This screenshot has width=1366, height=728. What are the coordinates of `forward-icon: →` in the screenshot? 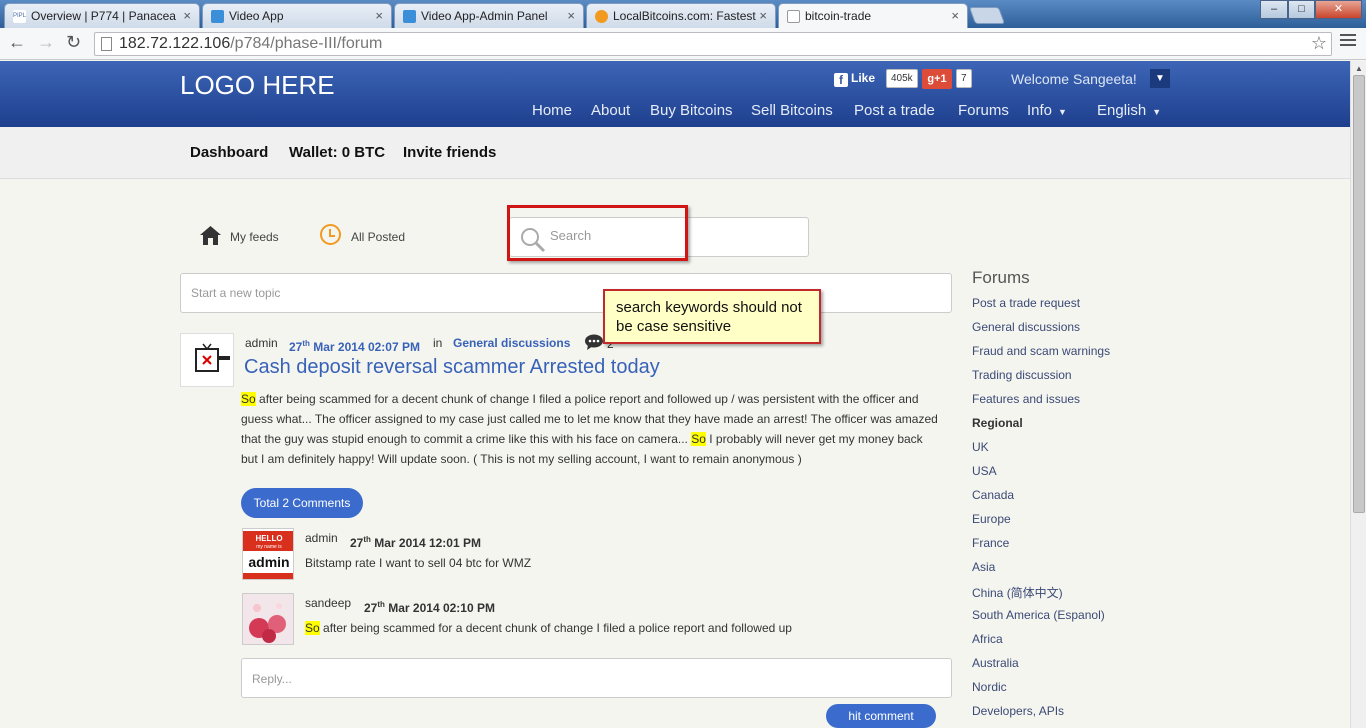 It's located at (46, 42).